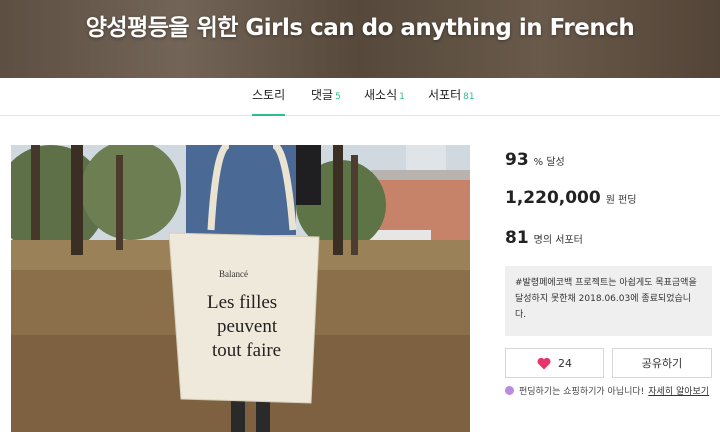 Image resolution: width=720 pixels, height=432 pixels. I want to click on tab-comments-label: 댓글, so click(322, 95).